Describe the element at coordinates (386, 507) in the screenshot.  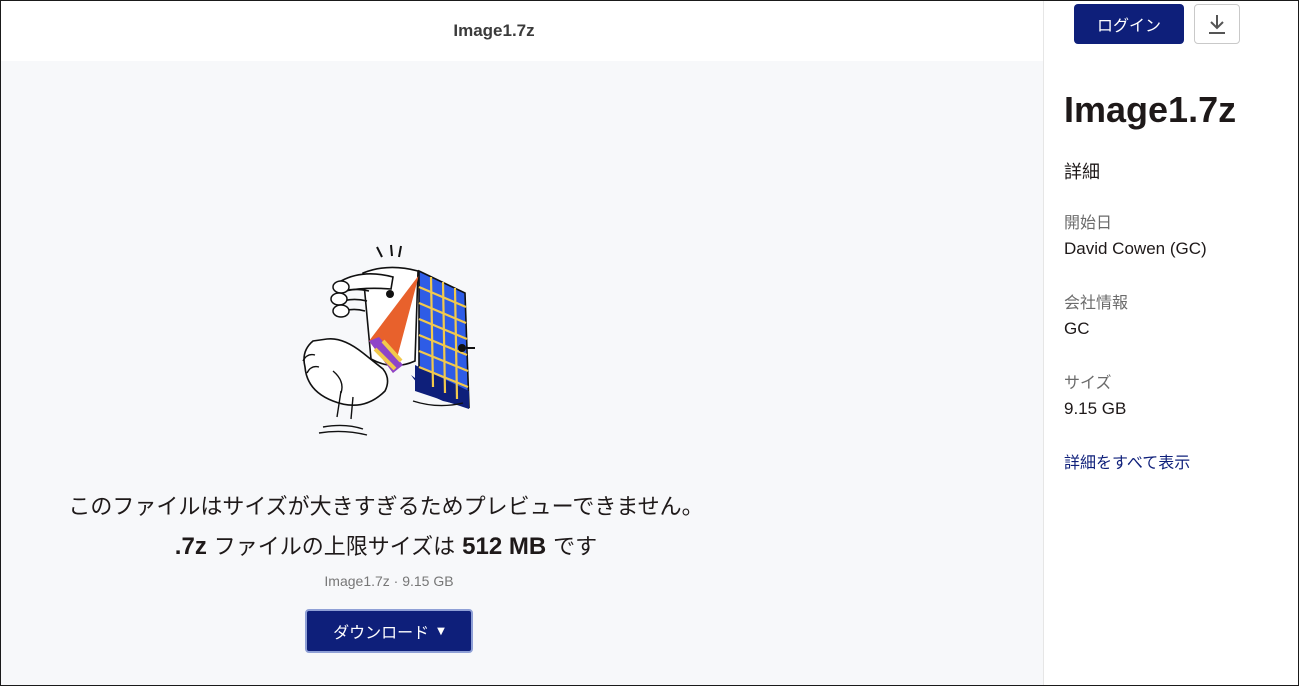
I see `preview-unavailable-message: このファイルはサイズが大きすぎるためプレビューできません。` at that location.